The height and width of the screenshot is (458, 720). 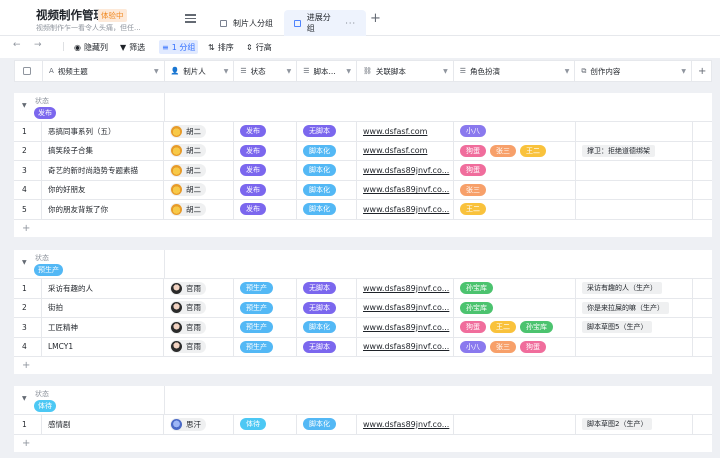 What do you see at coordinates (515, 307) in the screenshot?
I see `table-cell: 孙宝库` at bounding box center [515, 307].